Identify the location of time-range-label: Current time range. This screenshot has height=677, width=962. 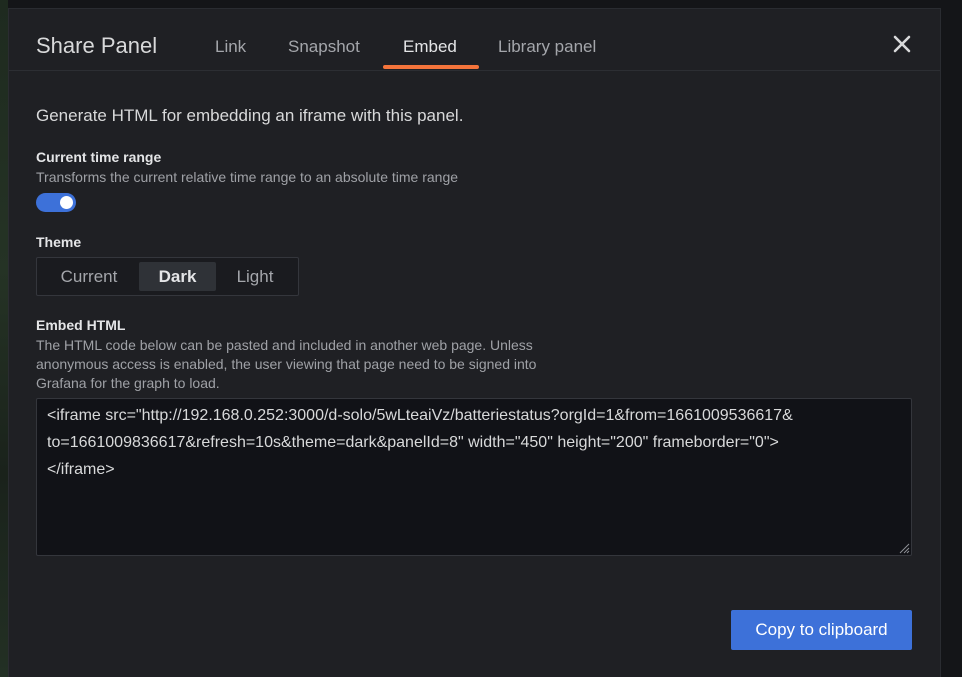
(99, 157).